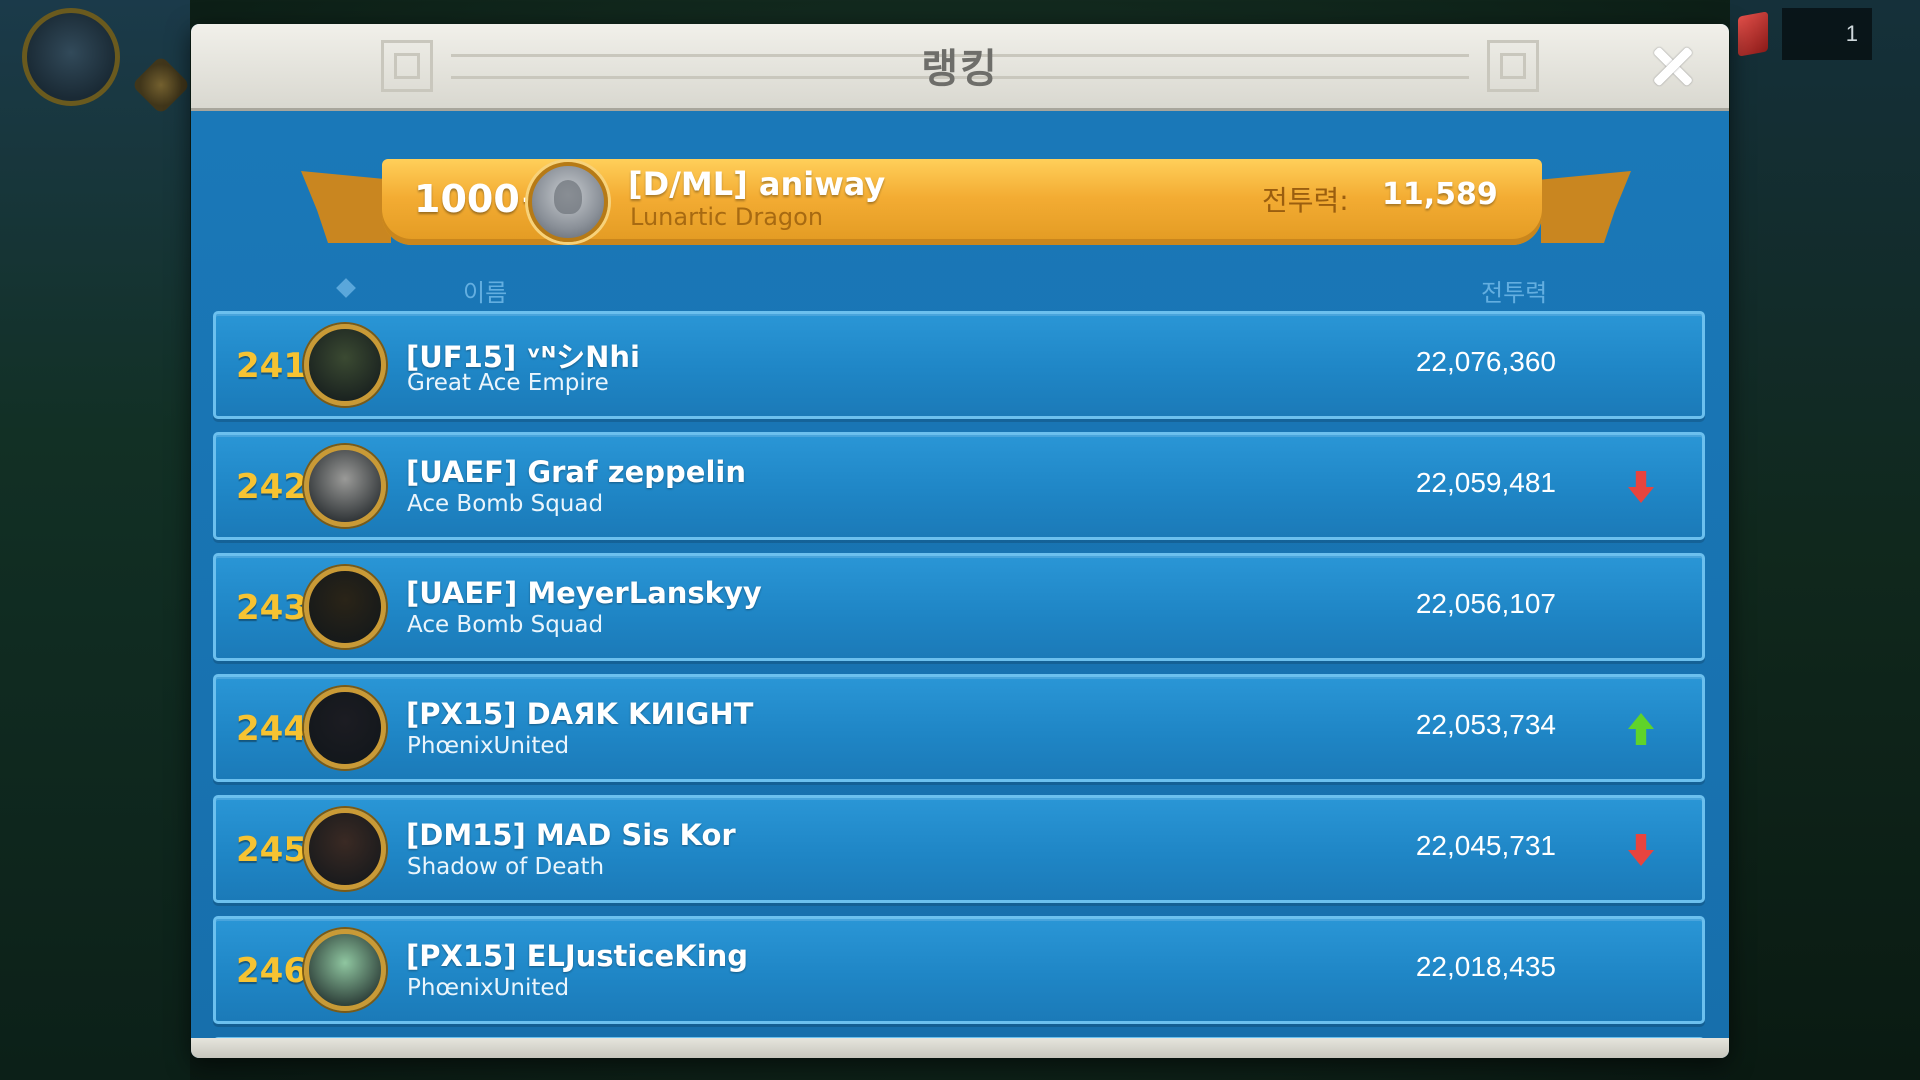 The height and width of the screenshot is (1080, 1920). I want to click on row-rank: 242, so click(271, 487).